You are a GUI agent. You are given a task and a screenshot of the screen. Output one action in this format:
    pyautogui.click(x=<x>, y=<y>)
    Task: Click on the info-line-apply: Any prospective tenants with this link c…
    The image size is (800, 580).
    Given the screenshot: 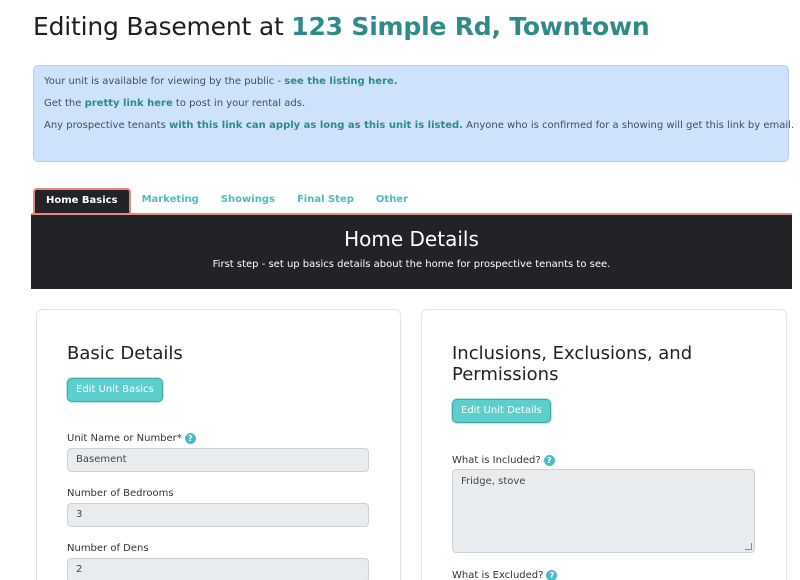 What is the action you would take?
    pyautogui.click(x=419, y=125)
    